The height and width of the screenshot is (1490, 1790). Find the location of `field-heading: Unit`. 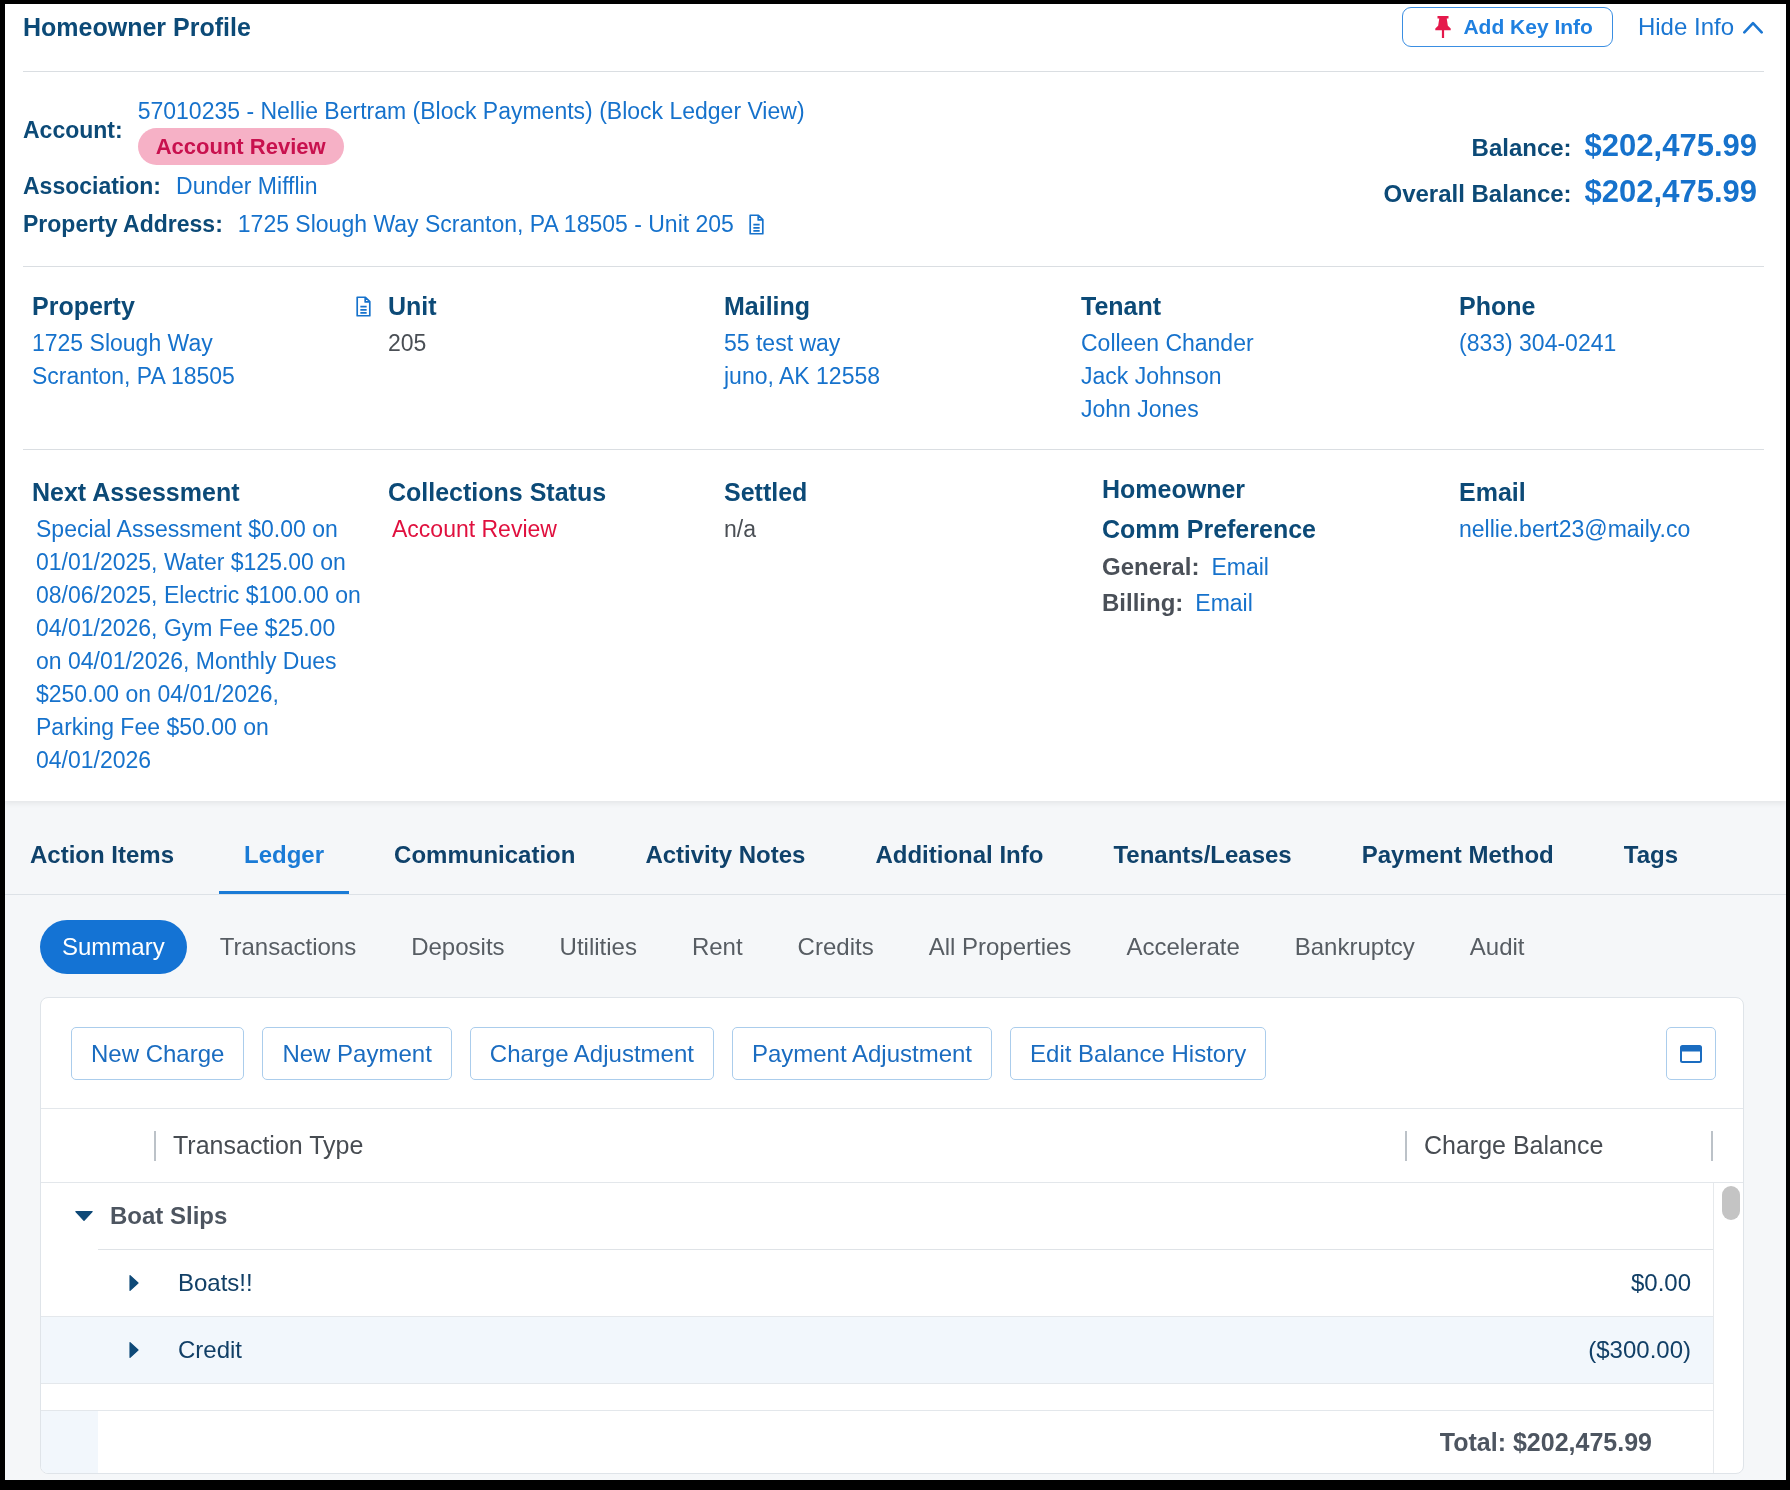

field-heading: Unit is located at coordinates (412, 306).